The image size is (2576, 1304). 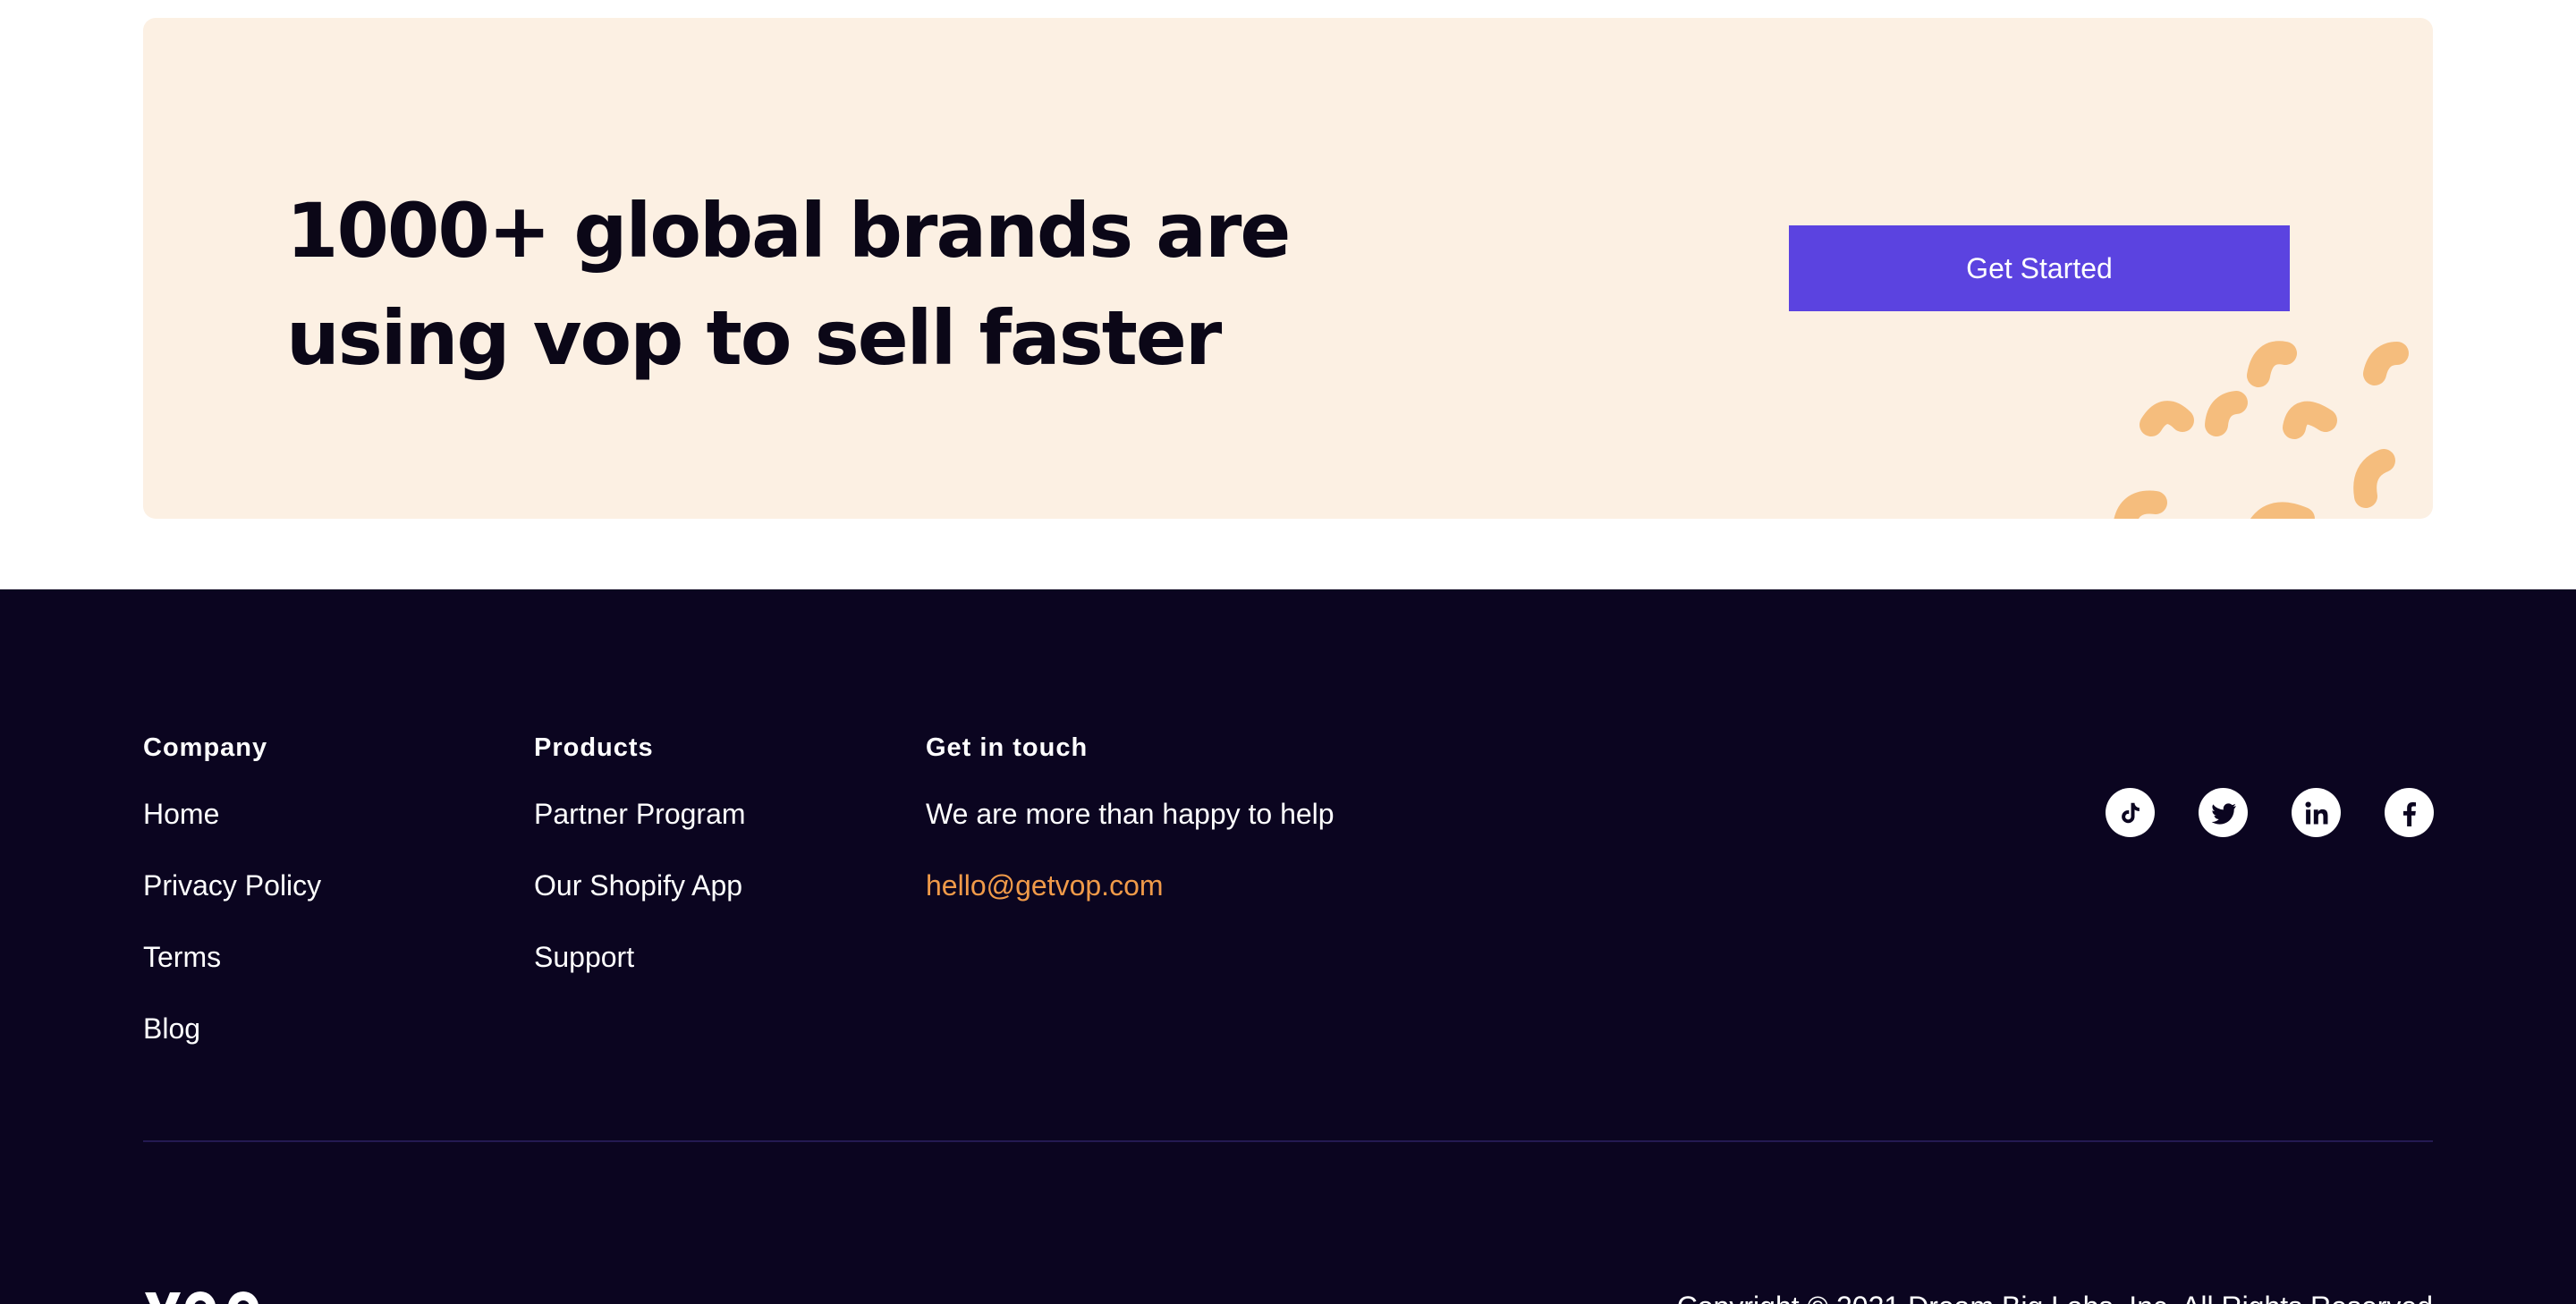 I want to click on footer-column-company: Company Home Privacy Policy Terms Blog, so click(x=232, y=907).